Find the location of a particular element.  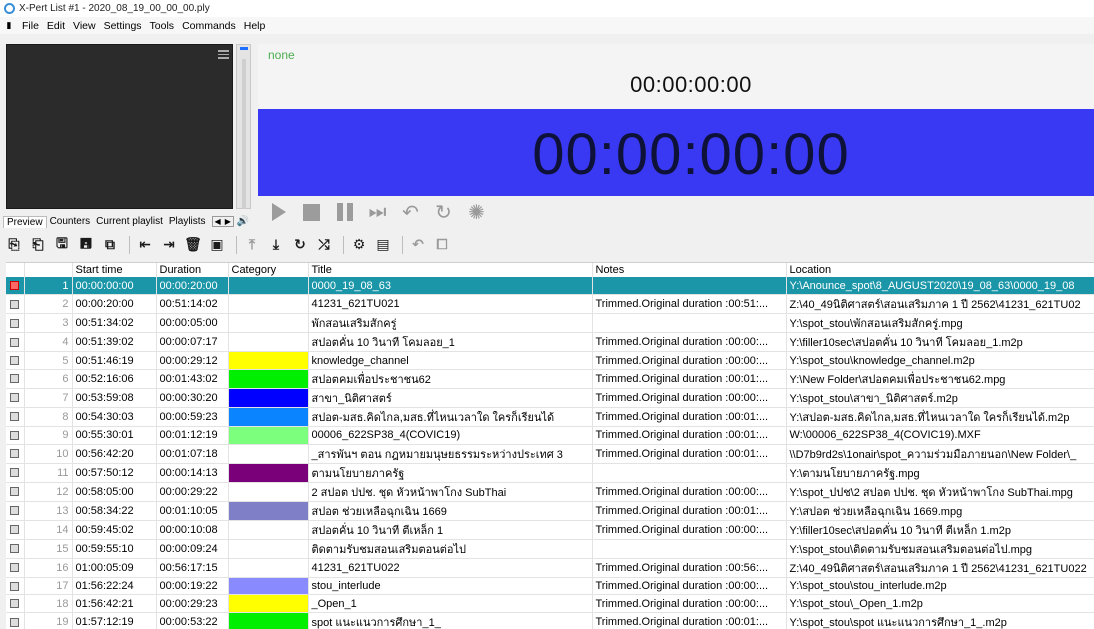

cell-title: spot แนะแนวการศึกษา_1_ is located at coordinates (450, 620).